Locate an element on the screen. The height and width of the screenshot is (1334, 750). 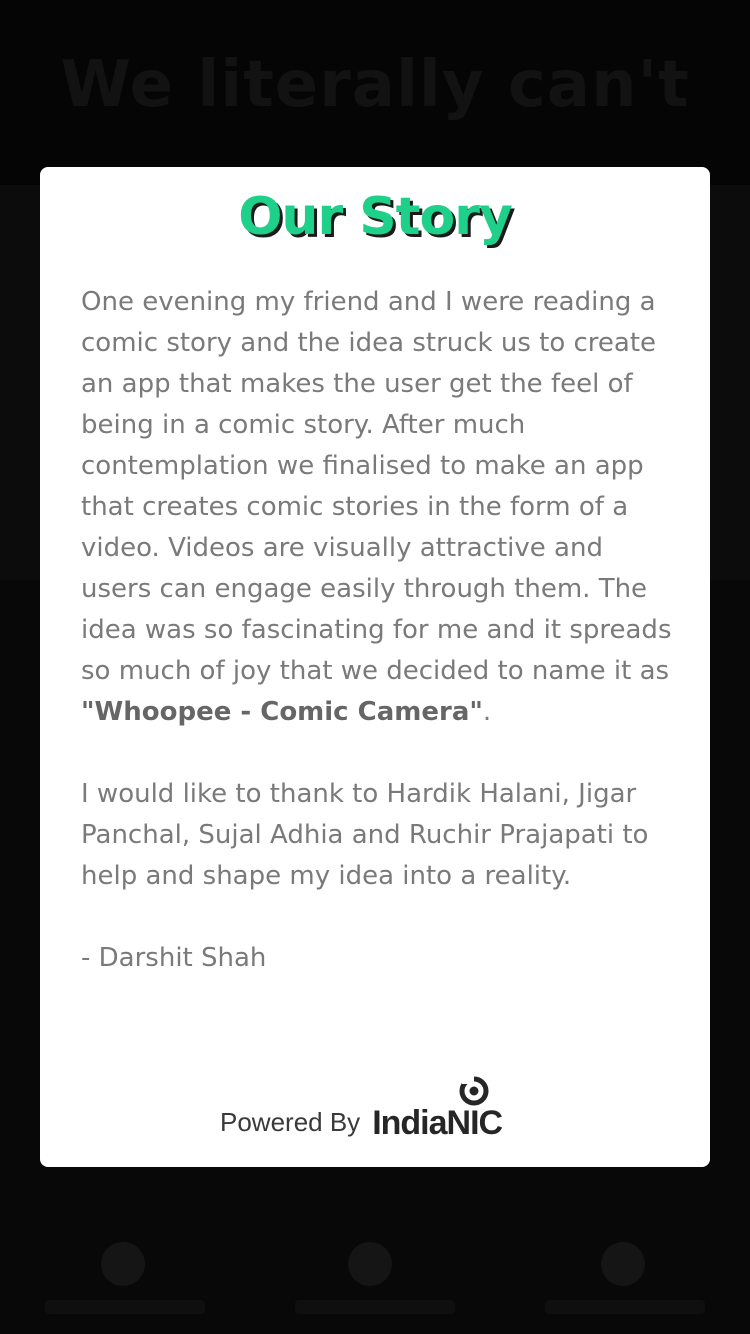
bg-nav-icon-center is located at coordinates (370, 1264).